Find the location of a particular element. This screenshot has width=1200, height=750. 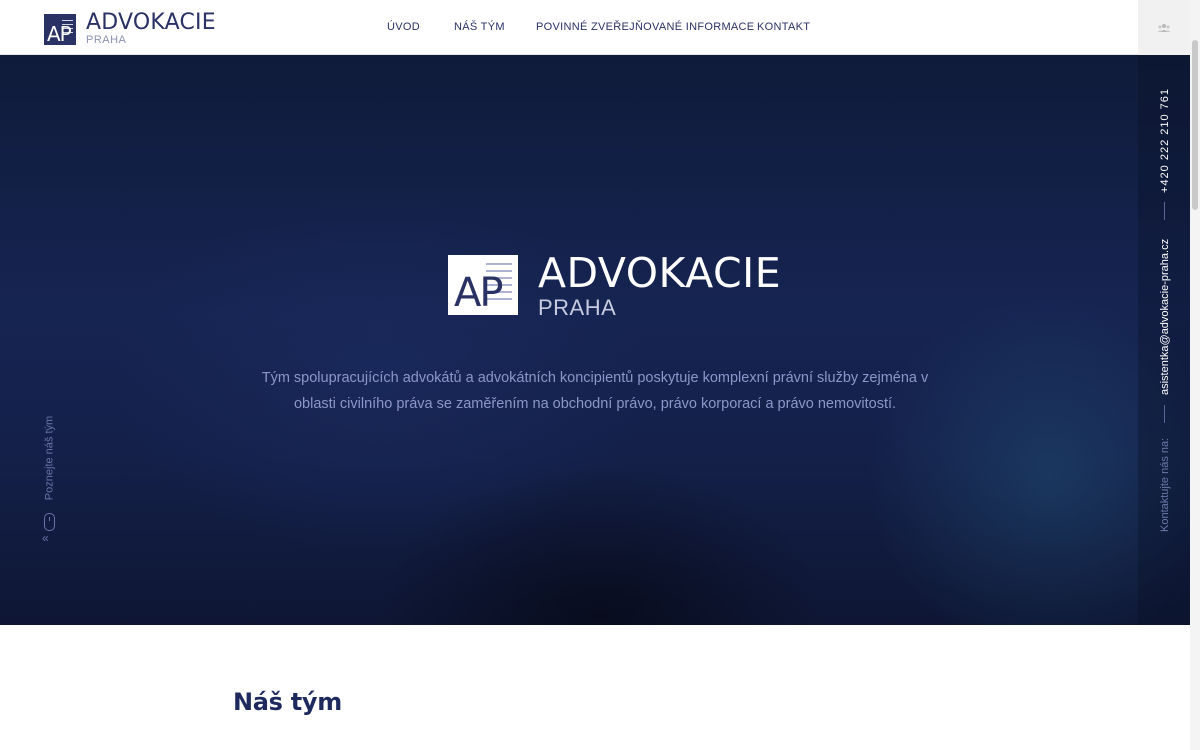

contact-phone: +420 222 210 761 is located at coordinates (1165, 140).